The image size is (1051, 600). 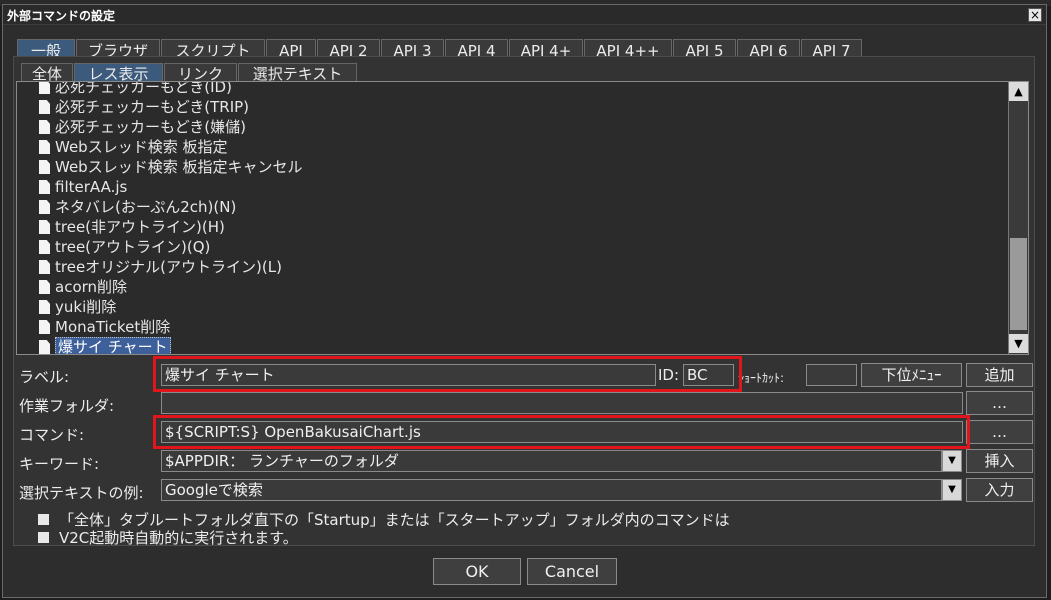 I want to click on list-item: filterAA.js, so click(x=83, y=187).